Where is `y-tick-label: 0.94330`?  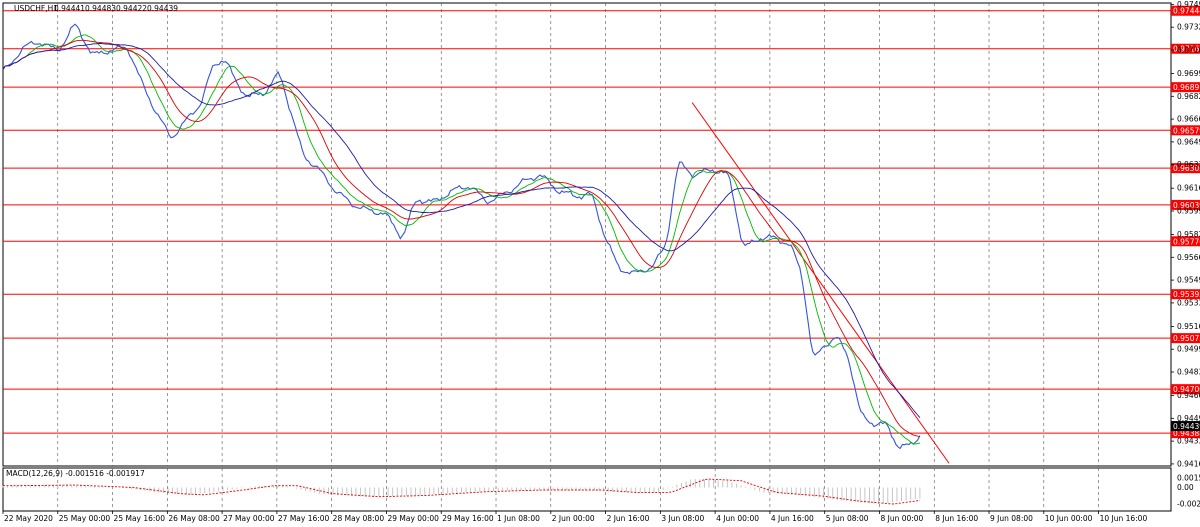
y-tick-label: 0.94330 is located at coordinates (1188, 441).